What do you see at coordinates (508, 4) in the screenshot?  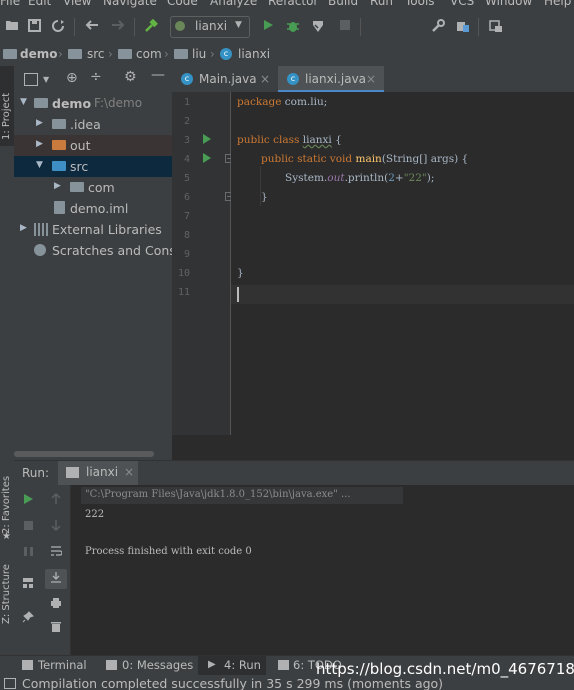 I see `menu-window: Window` at bounding box center [508, 4].